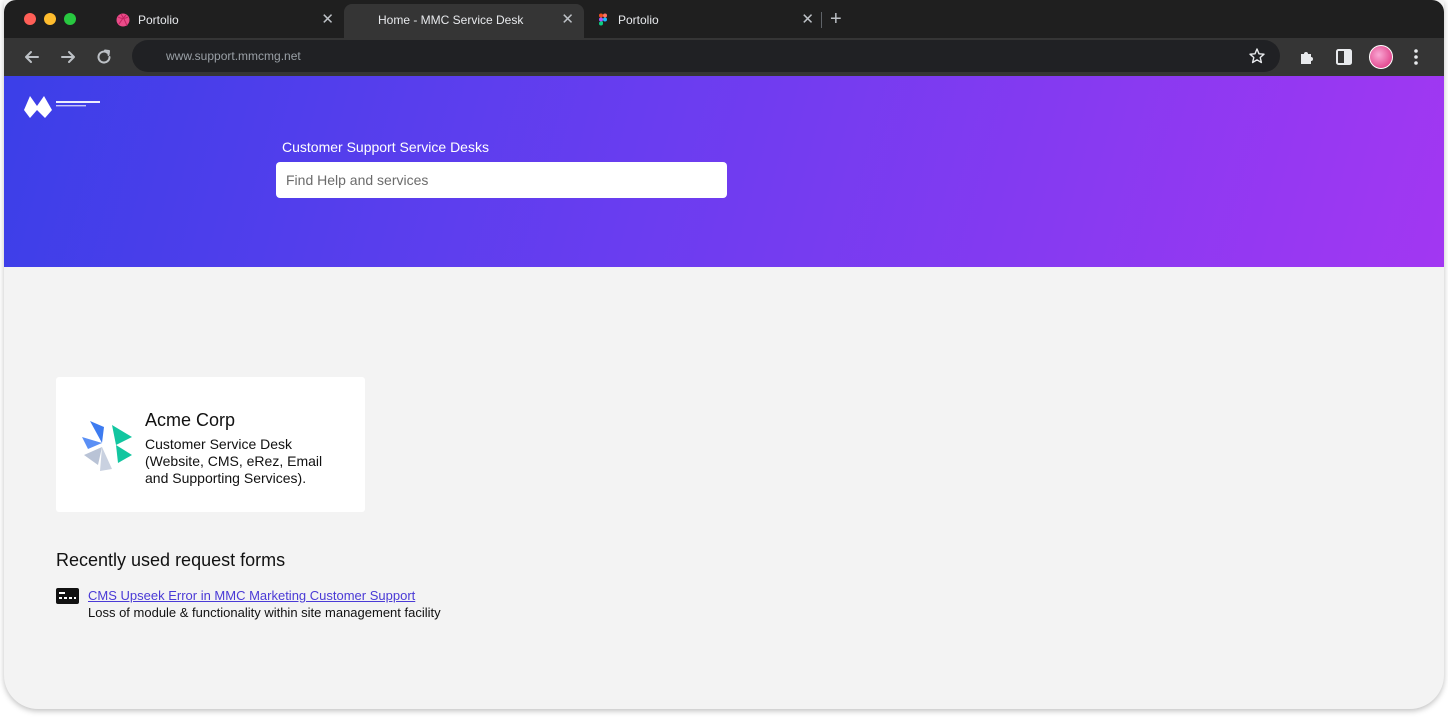  What do you see at coordinates (123, 20) in the screenshot?
I see `dribbble-icon` at bounding box center [123, 20].